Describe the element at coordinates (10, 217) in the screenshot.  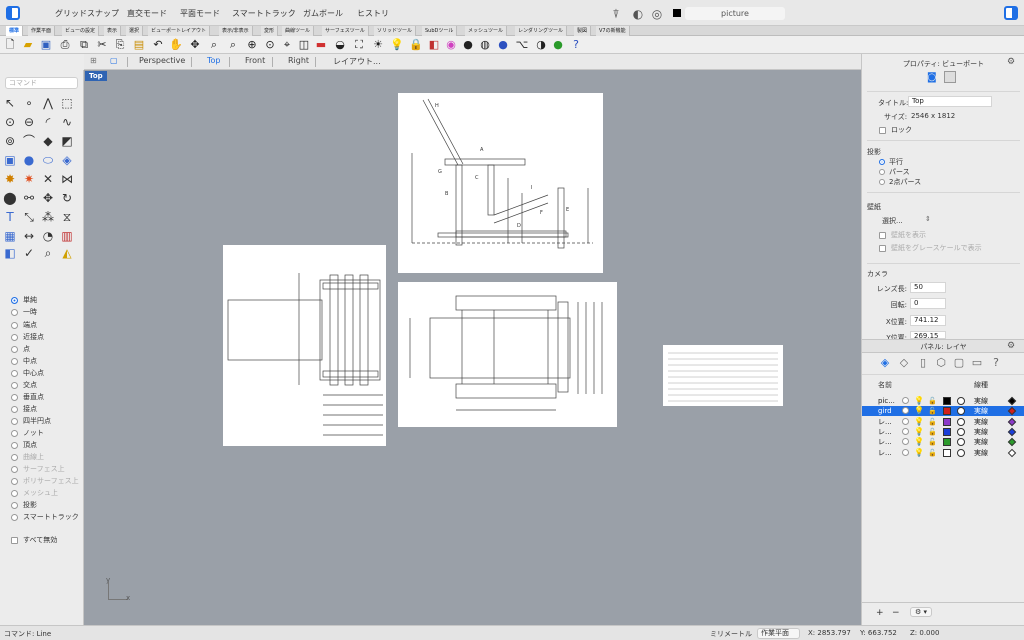
I see `text-icon: T` at that location.